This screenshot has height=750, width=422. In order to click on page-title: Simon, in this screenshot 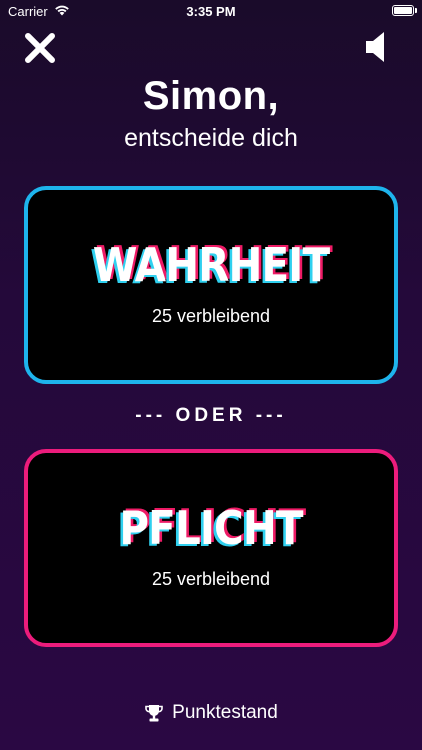, I will do `click(211, 96)`.